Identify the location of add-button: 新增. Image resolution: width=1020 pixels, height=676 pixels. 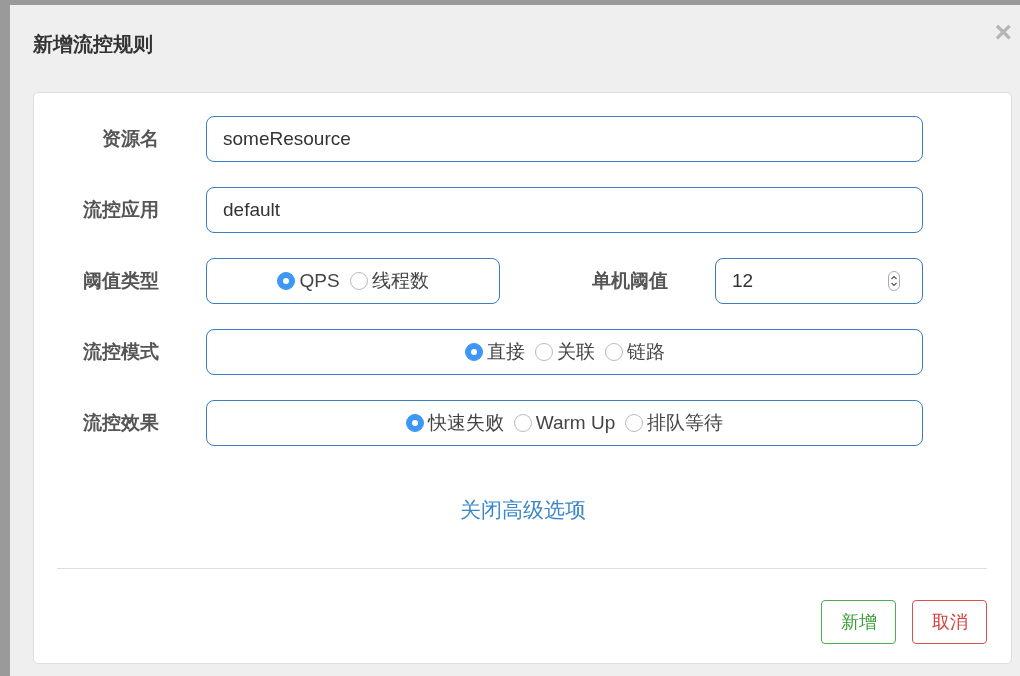
(858, 622).